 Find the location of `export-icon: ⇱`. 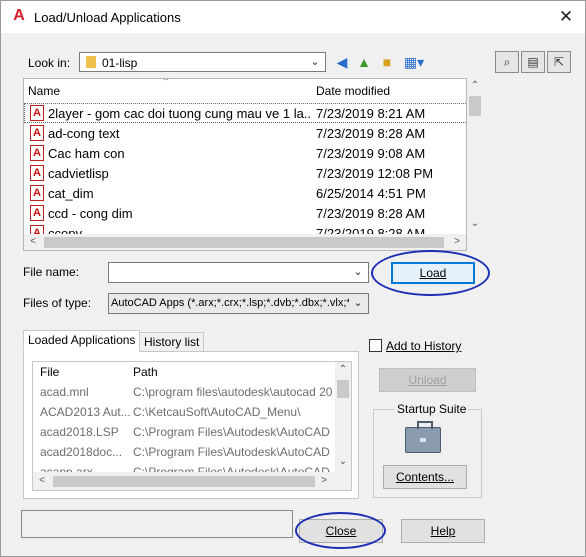

export-icon: ⇱ is located at coordinates (559, 62).